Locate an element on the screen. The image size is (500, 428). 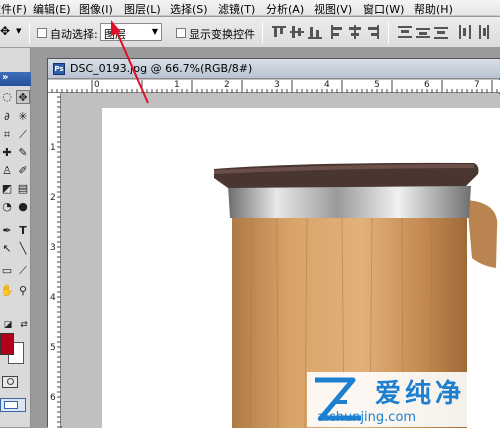
tool-preset-chevron-icon: ▼ is located at coordinates (18, 31).